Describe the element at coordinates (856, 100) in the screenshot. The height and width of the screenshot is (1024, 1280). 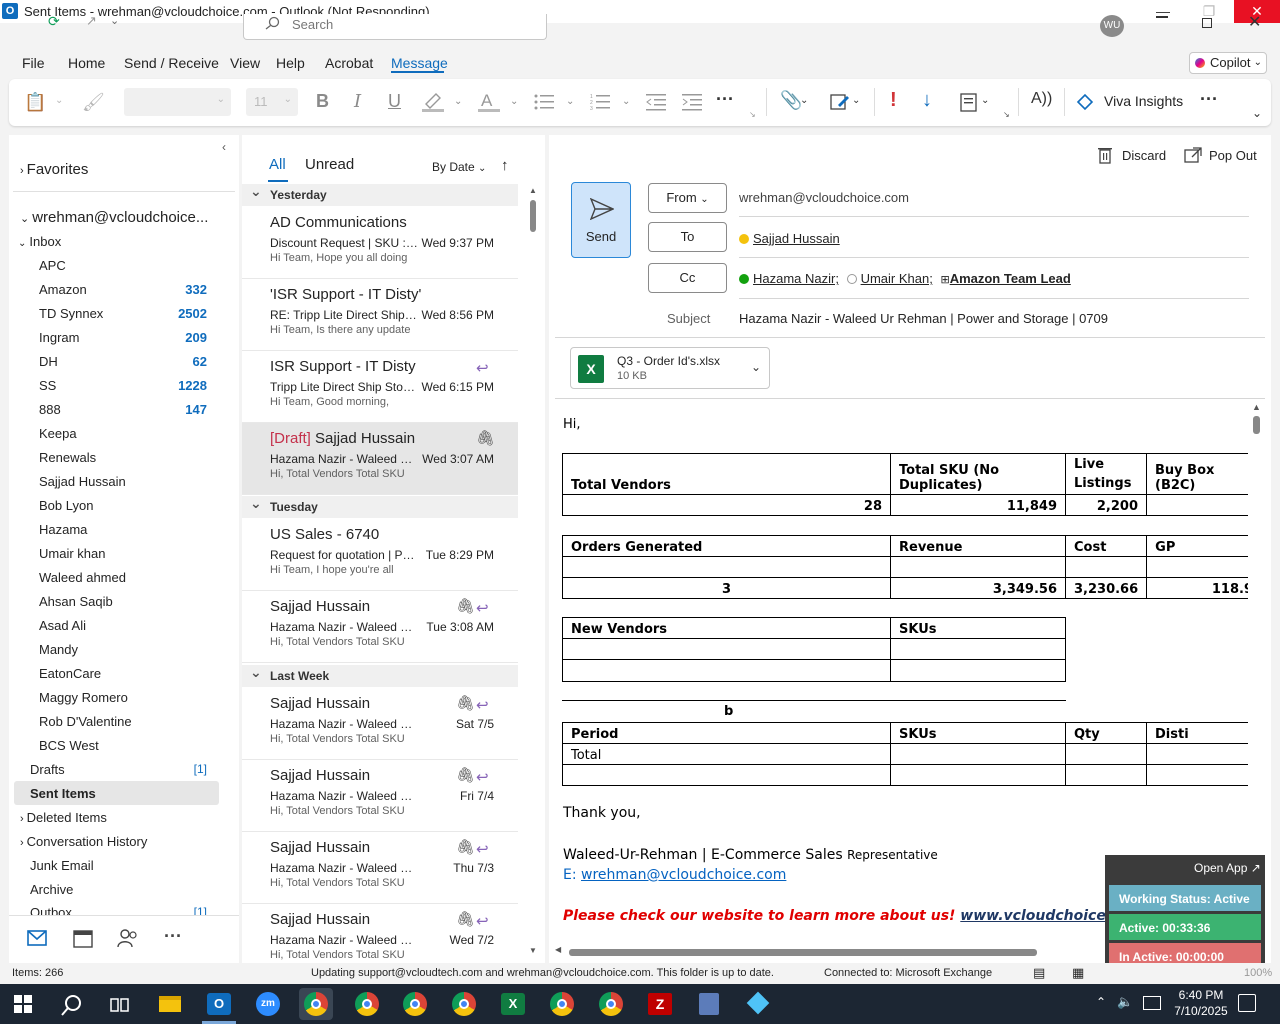
I see `signature-dropdown-icon: ⌄` at that location.